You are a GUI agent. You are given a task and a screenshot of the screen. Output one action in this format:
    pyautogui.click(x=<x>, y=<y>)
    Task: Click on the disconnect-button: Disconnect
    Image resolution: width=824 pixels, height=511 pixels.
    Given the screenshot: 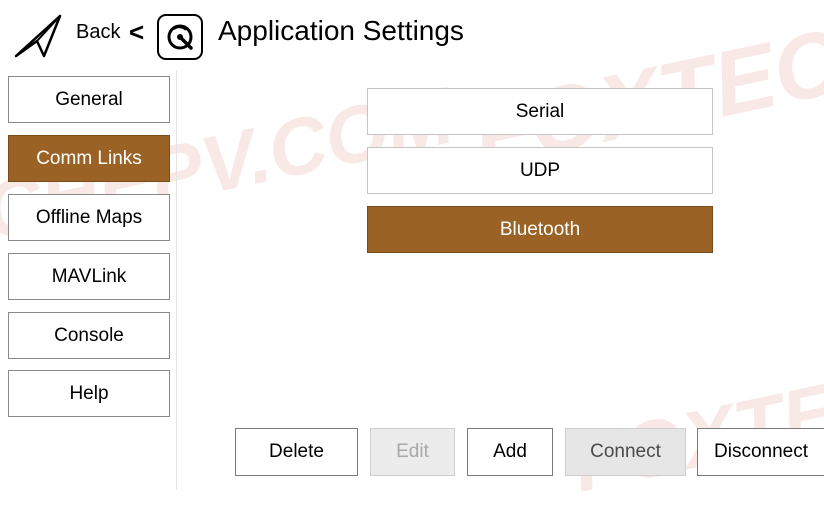 What is the action you would take?
    pyautogui.click(x=760, y=452)
    